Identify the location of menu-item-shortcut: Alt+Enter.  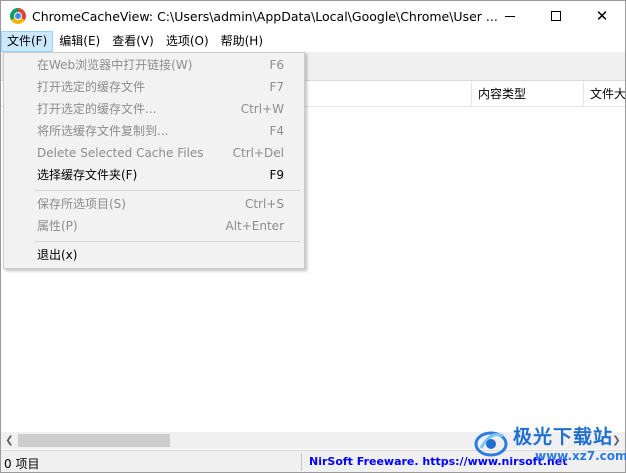
(254, 226).